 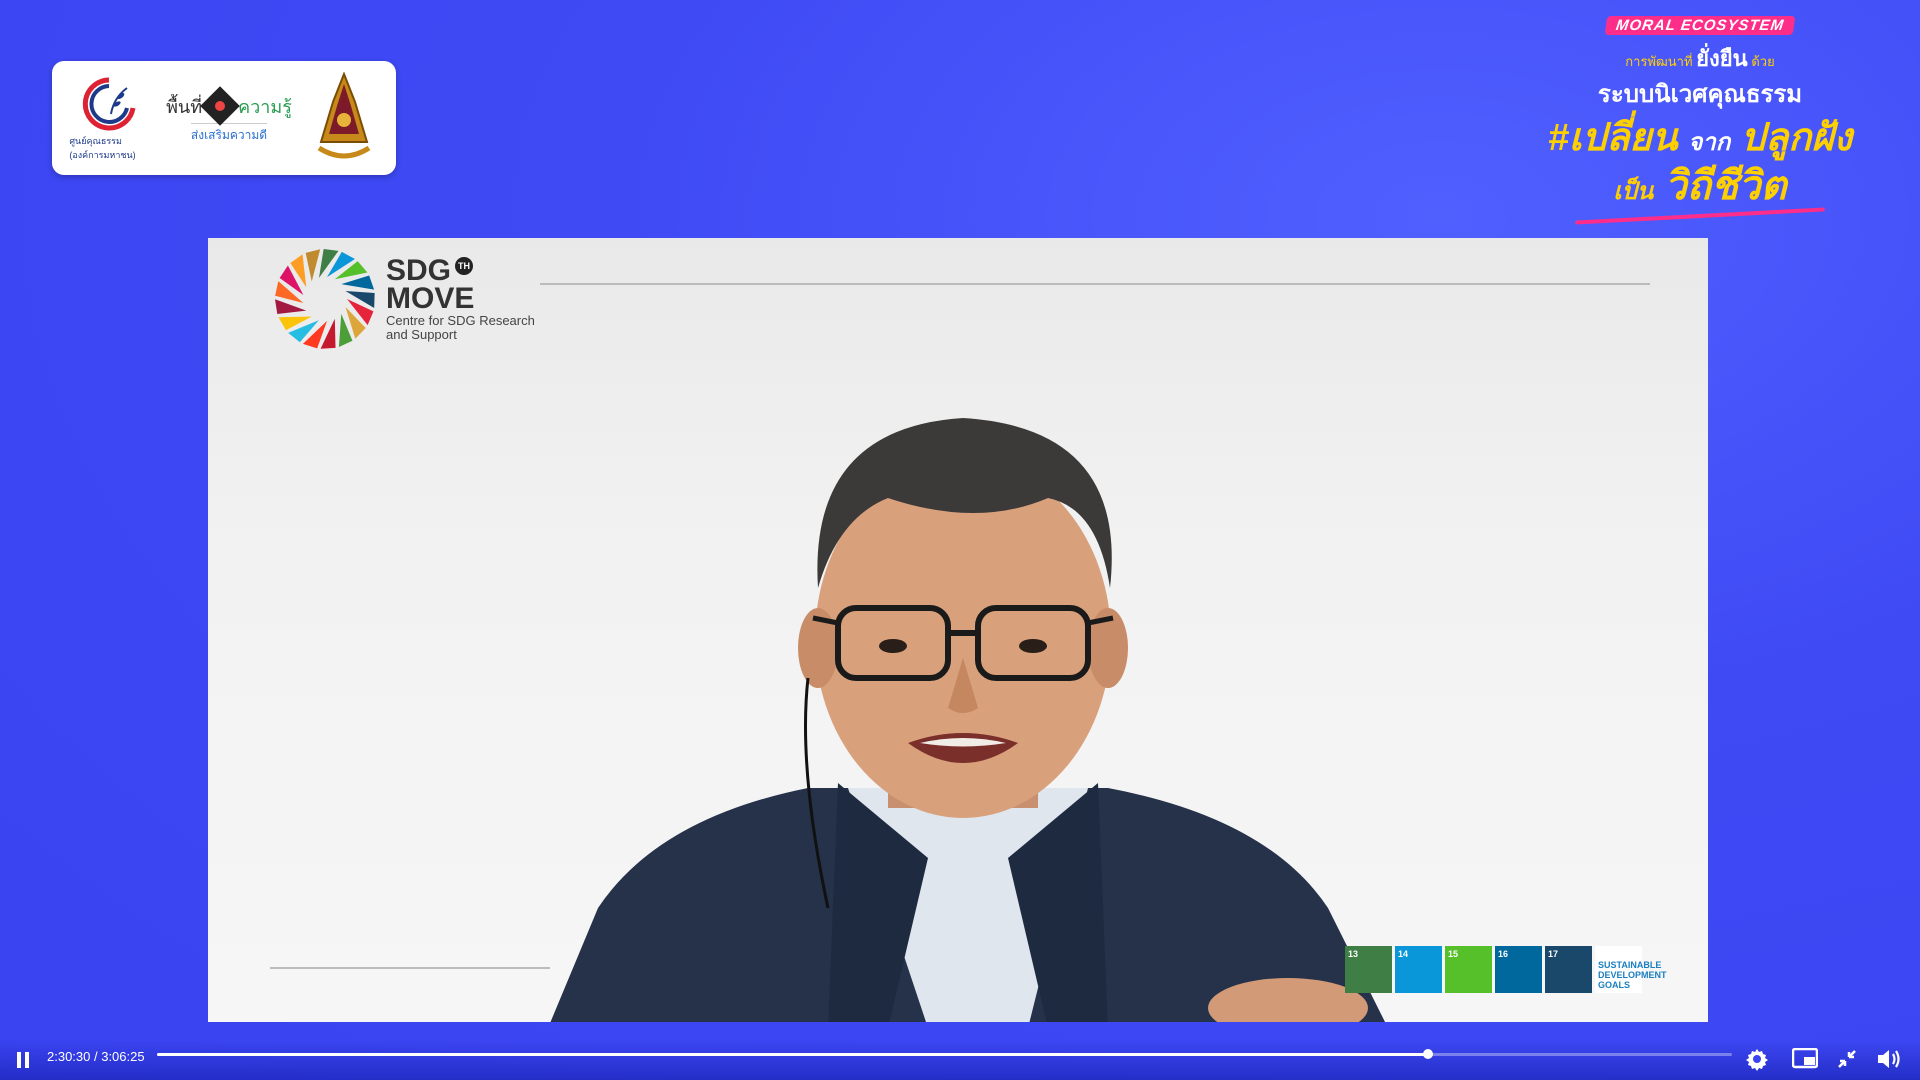 I want to click on sdg-goal-tile: 17, so click(x=1568, y=969).